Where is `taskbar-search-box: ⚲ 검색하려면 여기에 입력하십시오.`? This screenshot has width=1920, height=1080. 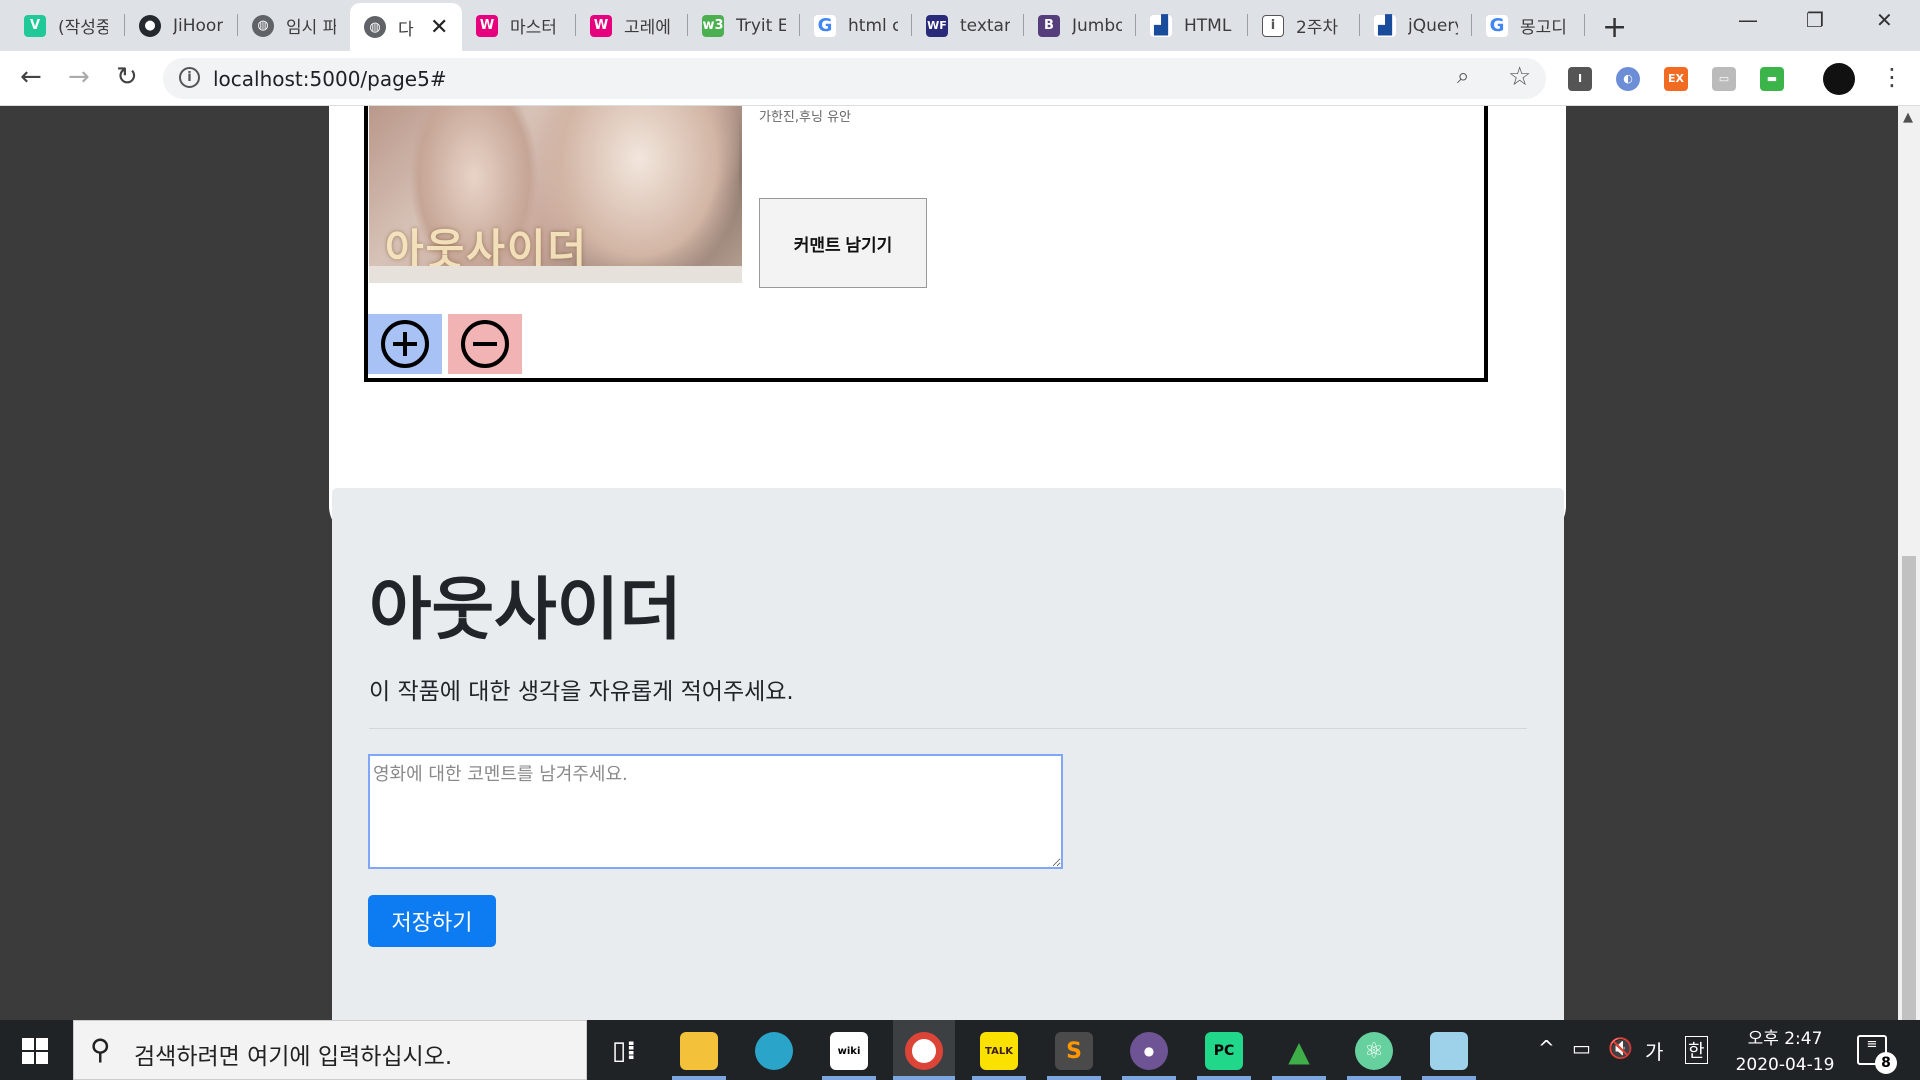 taskbar-search-box: ⚲ 검색하려면 여기에 입력하십시오. is located at coordinates (330, 1050).